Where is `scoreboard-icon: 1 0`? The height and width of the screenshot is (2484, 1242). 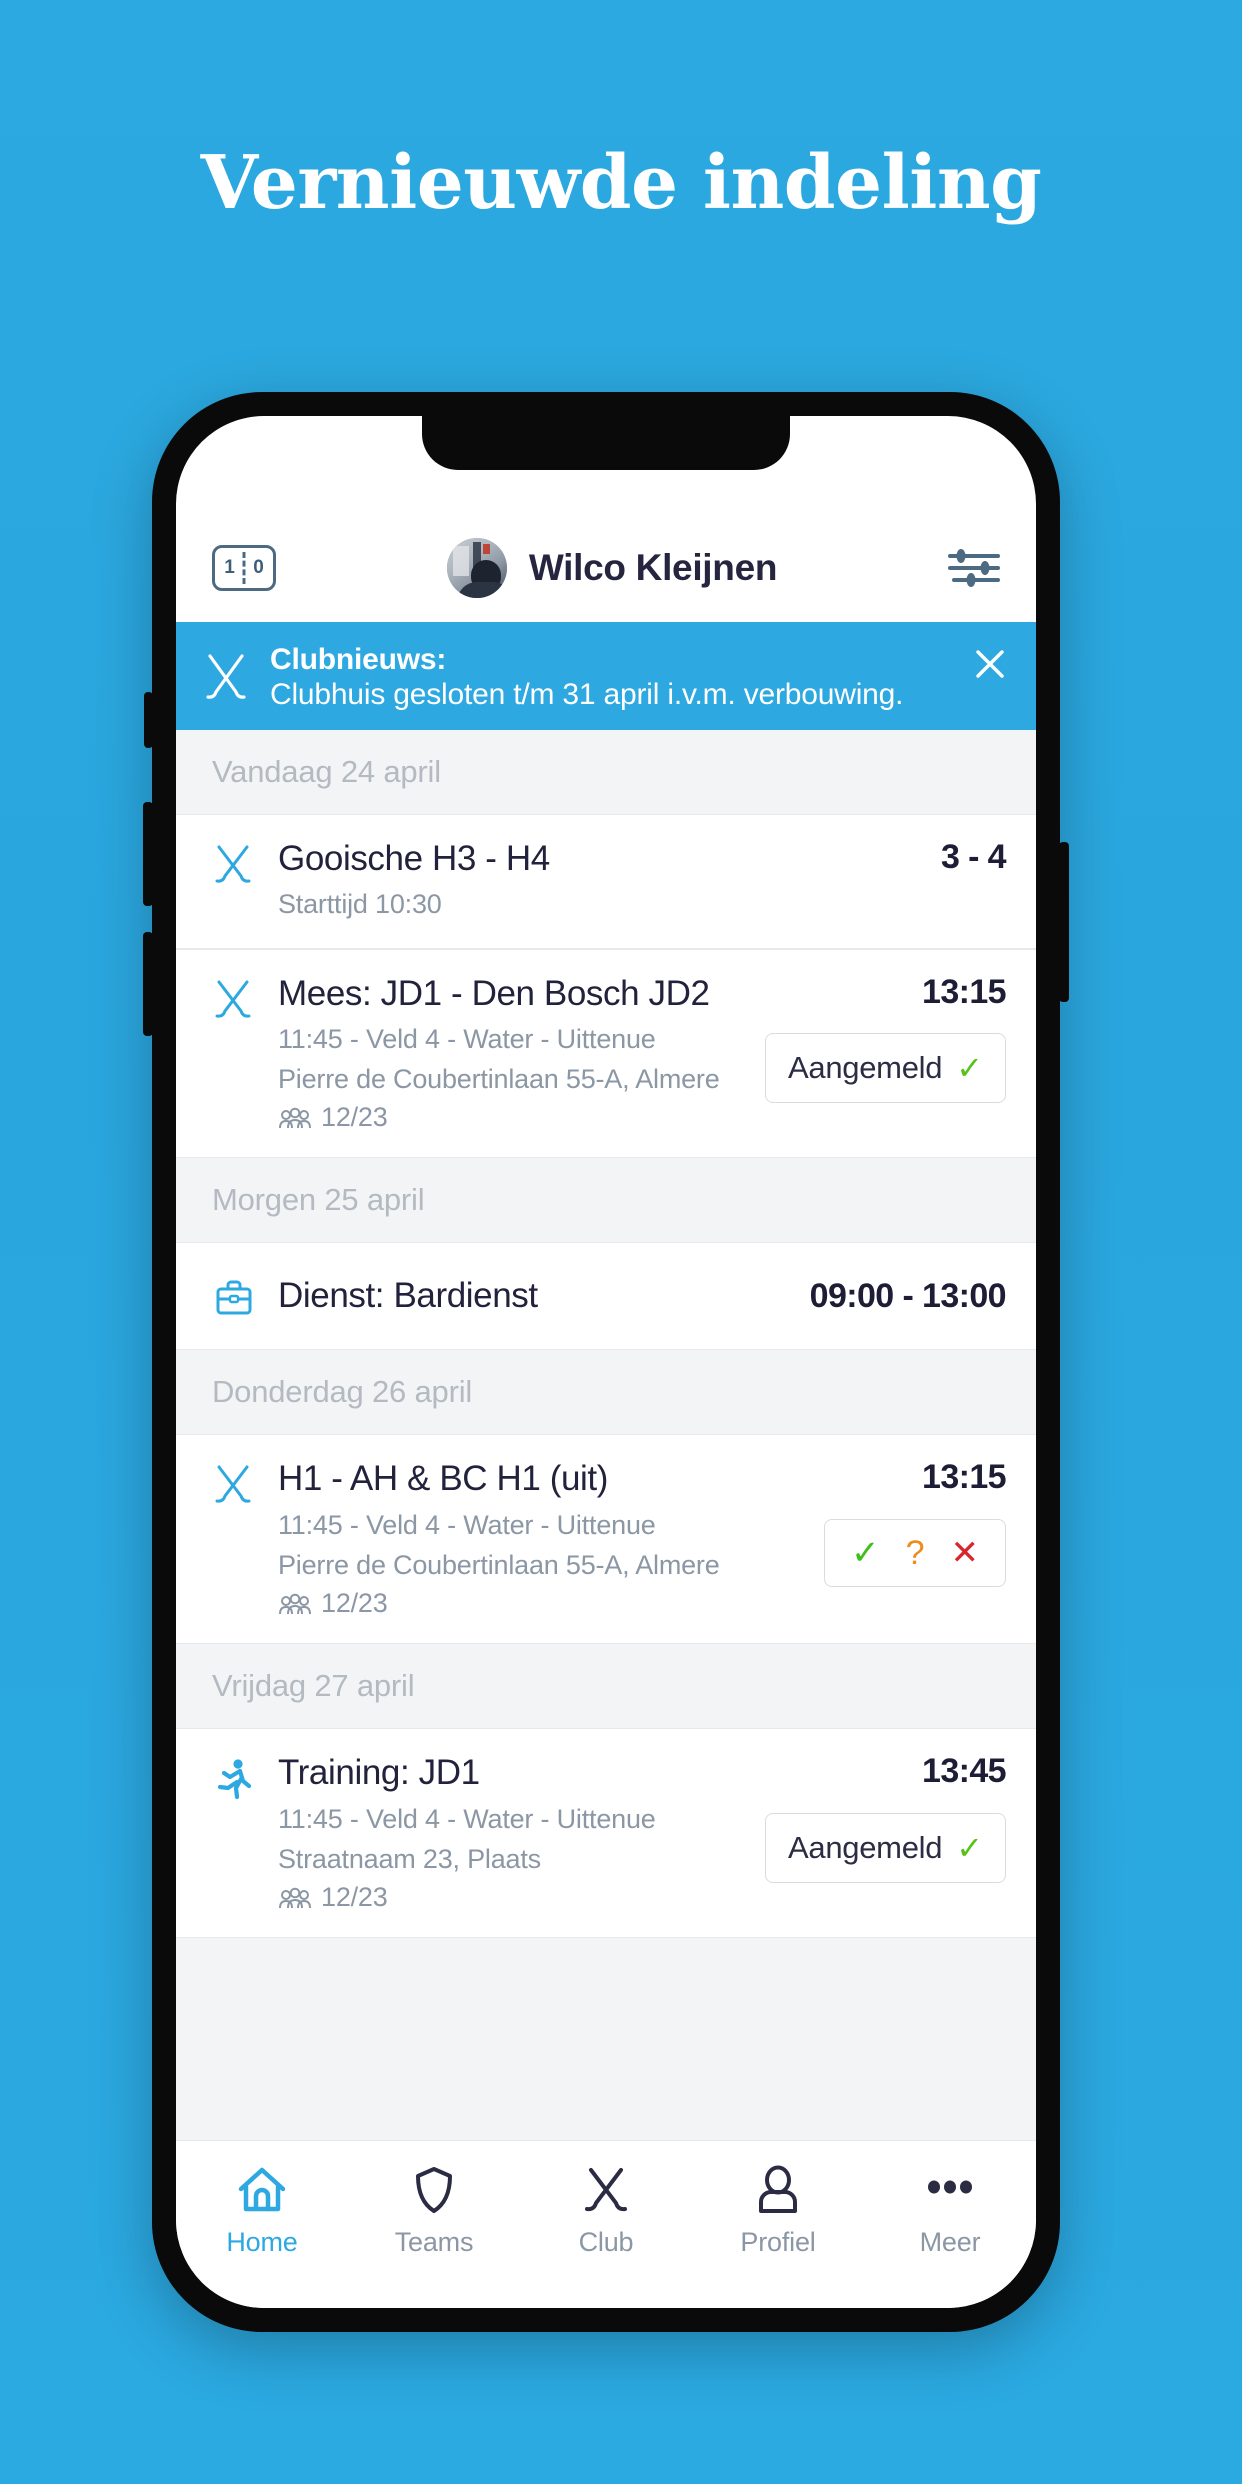
scoreboard-icon: 1 0 is located at coordinates (244, 568).